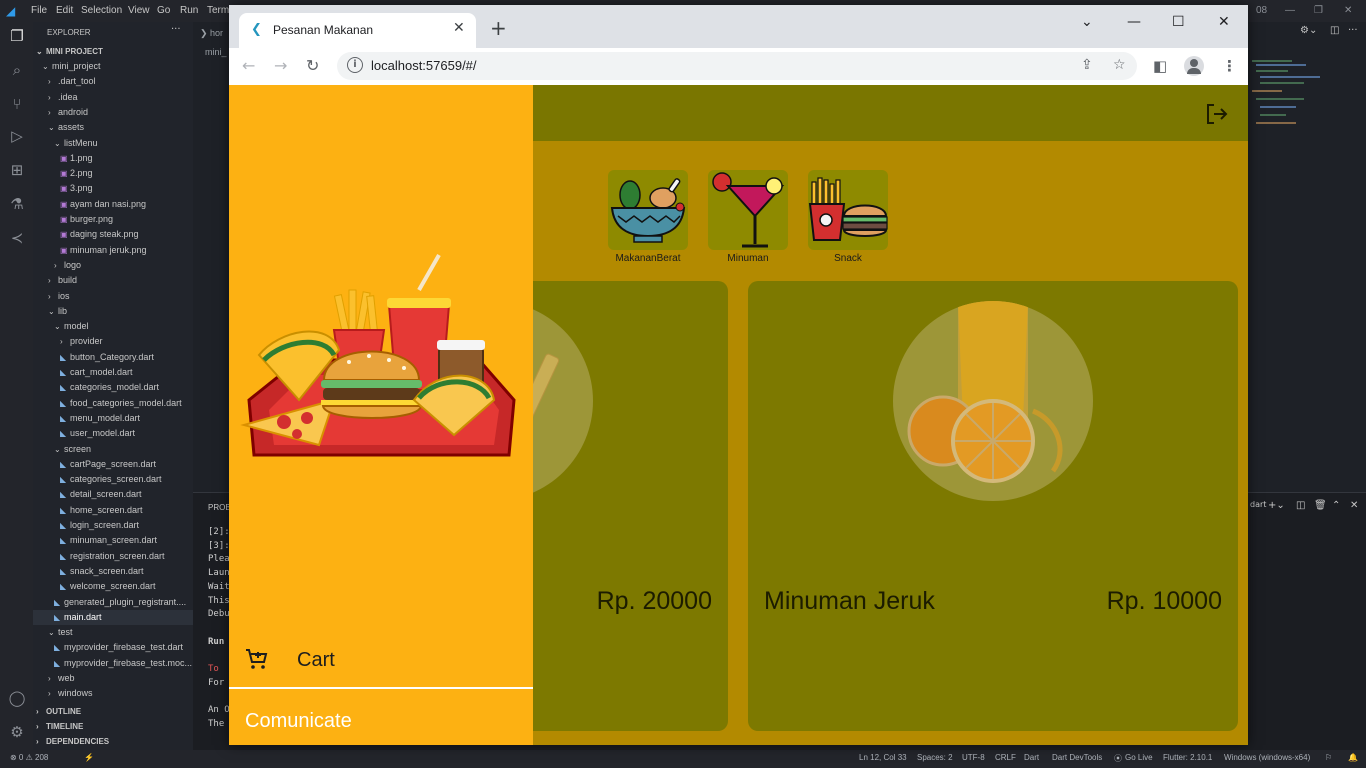 This screenshot has height=768, width=1366. Describe the element at coordinates (113, 726) in the screenshot. I see `timeline-section: › TIMELINE` at that location.